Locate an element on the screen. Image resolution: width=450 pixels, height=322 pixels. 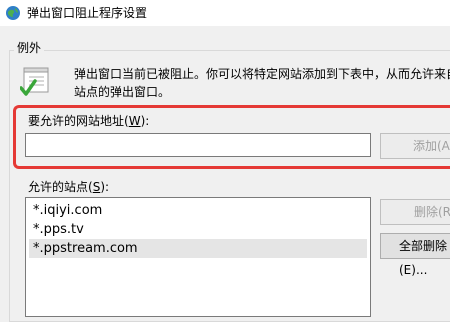
address-label: 要允许的网站地址(W): is located at coordinates (89, 121).